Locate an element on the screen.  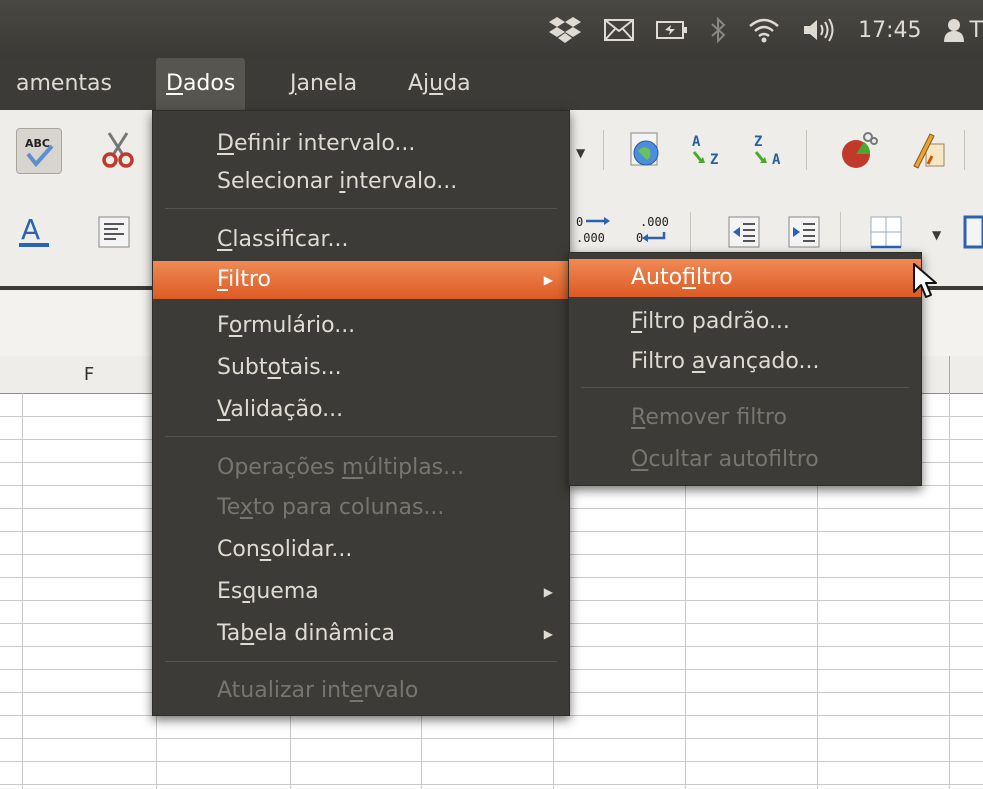
menu-label: ados is located at coordinates (209, 83).